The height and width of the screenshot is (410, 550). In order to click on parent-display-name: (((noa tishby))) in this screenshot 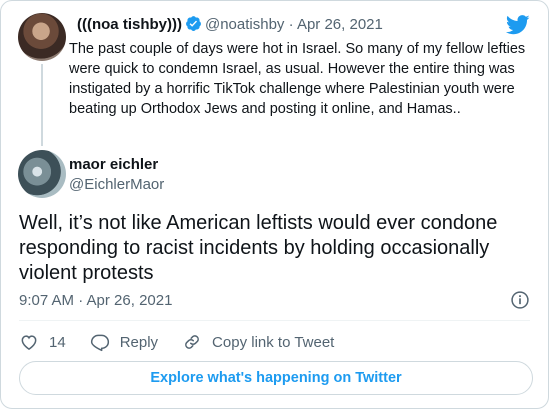, I will do `click(129, 24)`.